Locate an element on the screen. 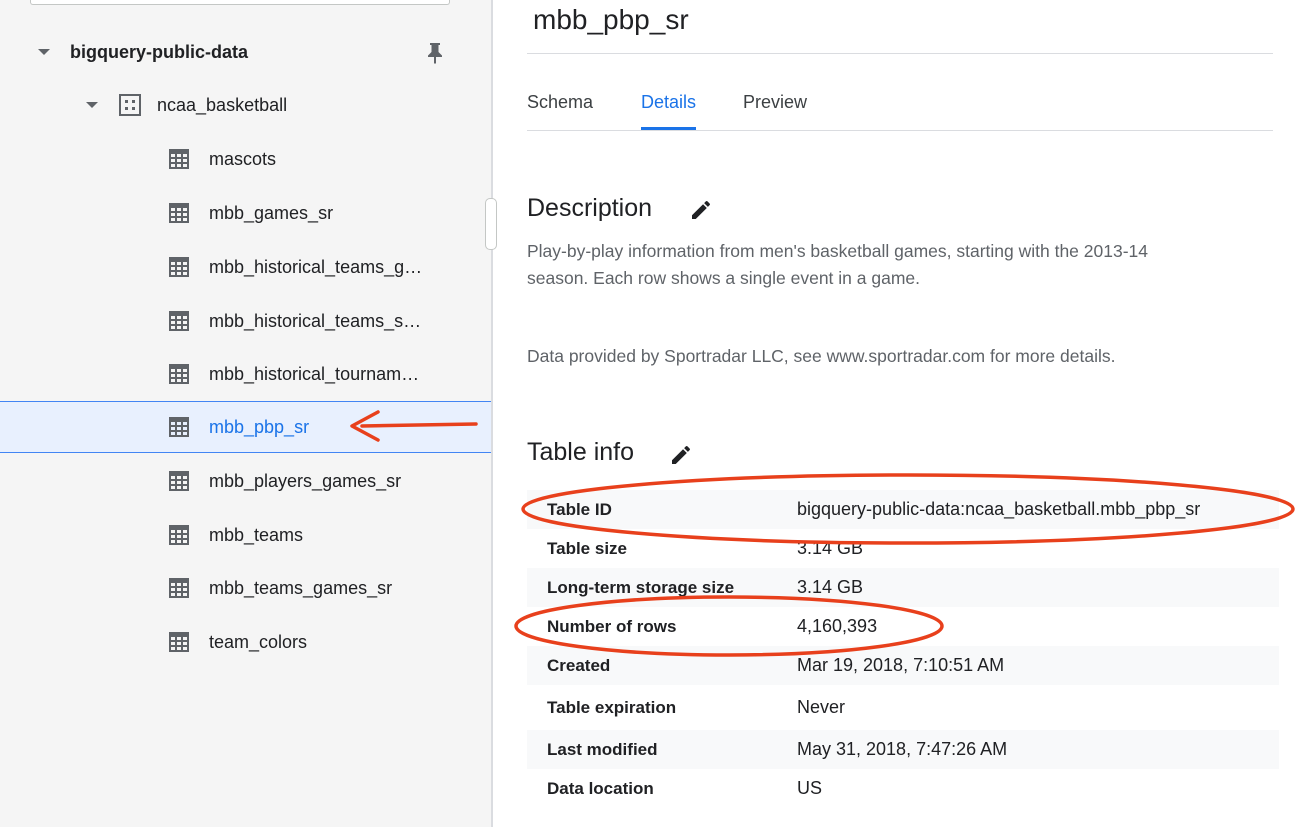  table-label: mbb_players_games_sr is located at coordinates (305, 480).